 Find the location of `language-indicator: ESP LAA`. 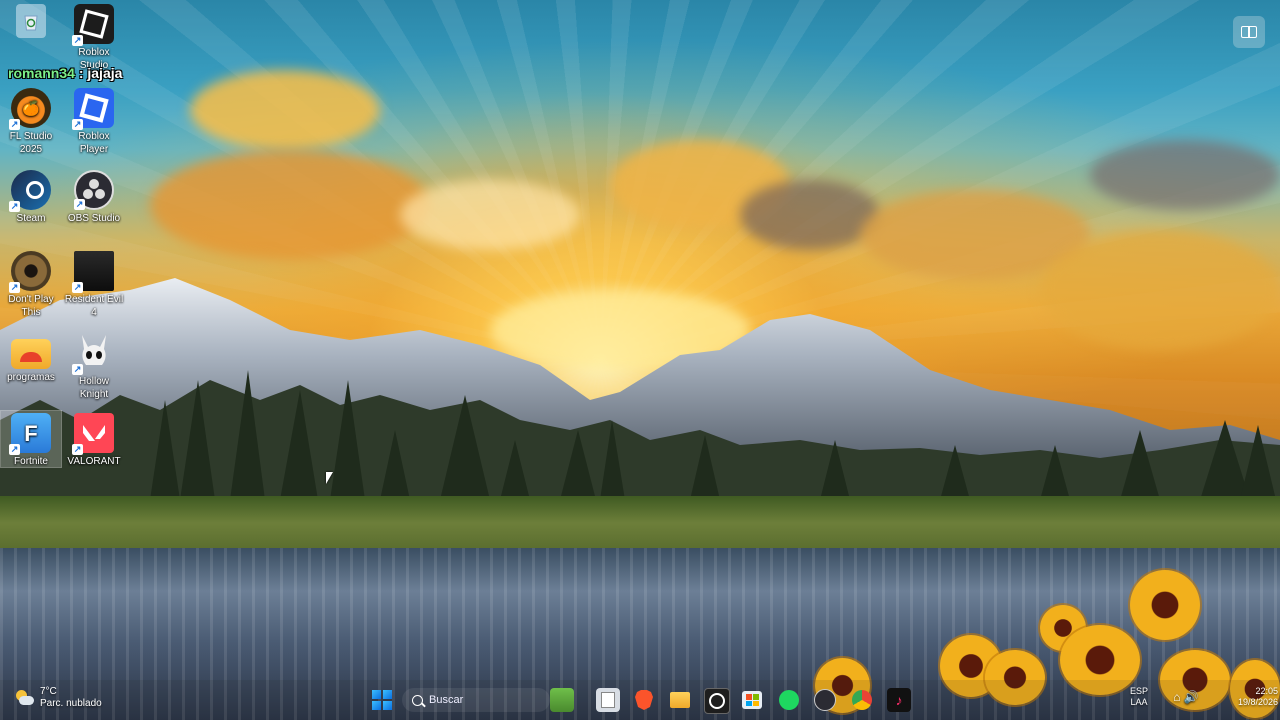

language-indicator: ESP LAA is located at coordinates (1139, 697).